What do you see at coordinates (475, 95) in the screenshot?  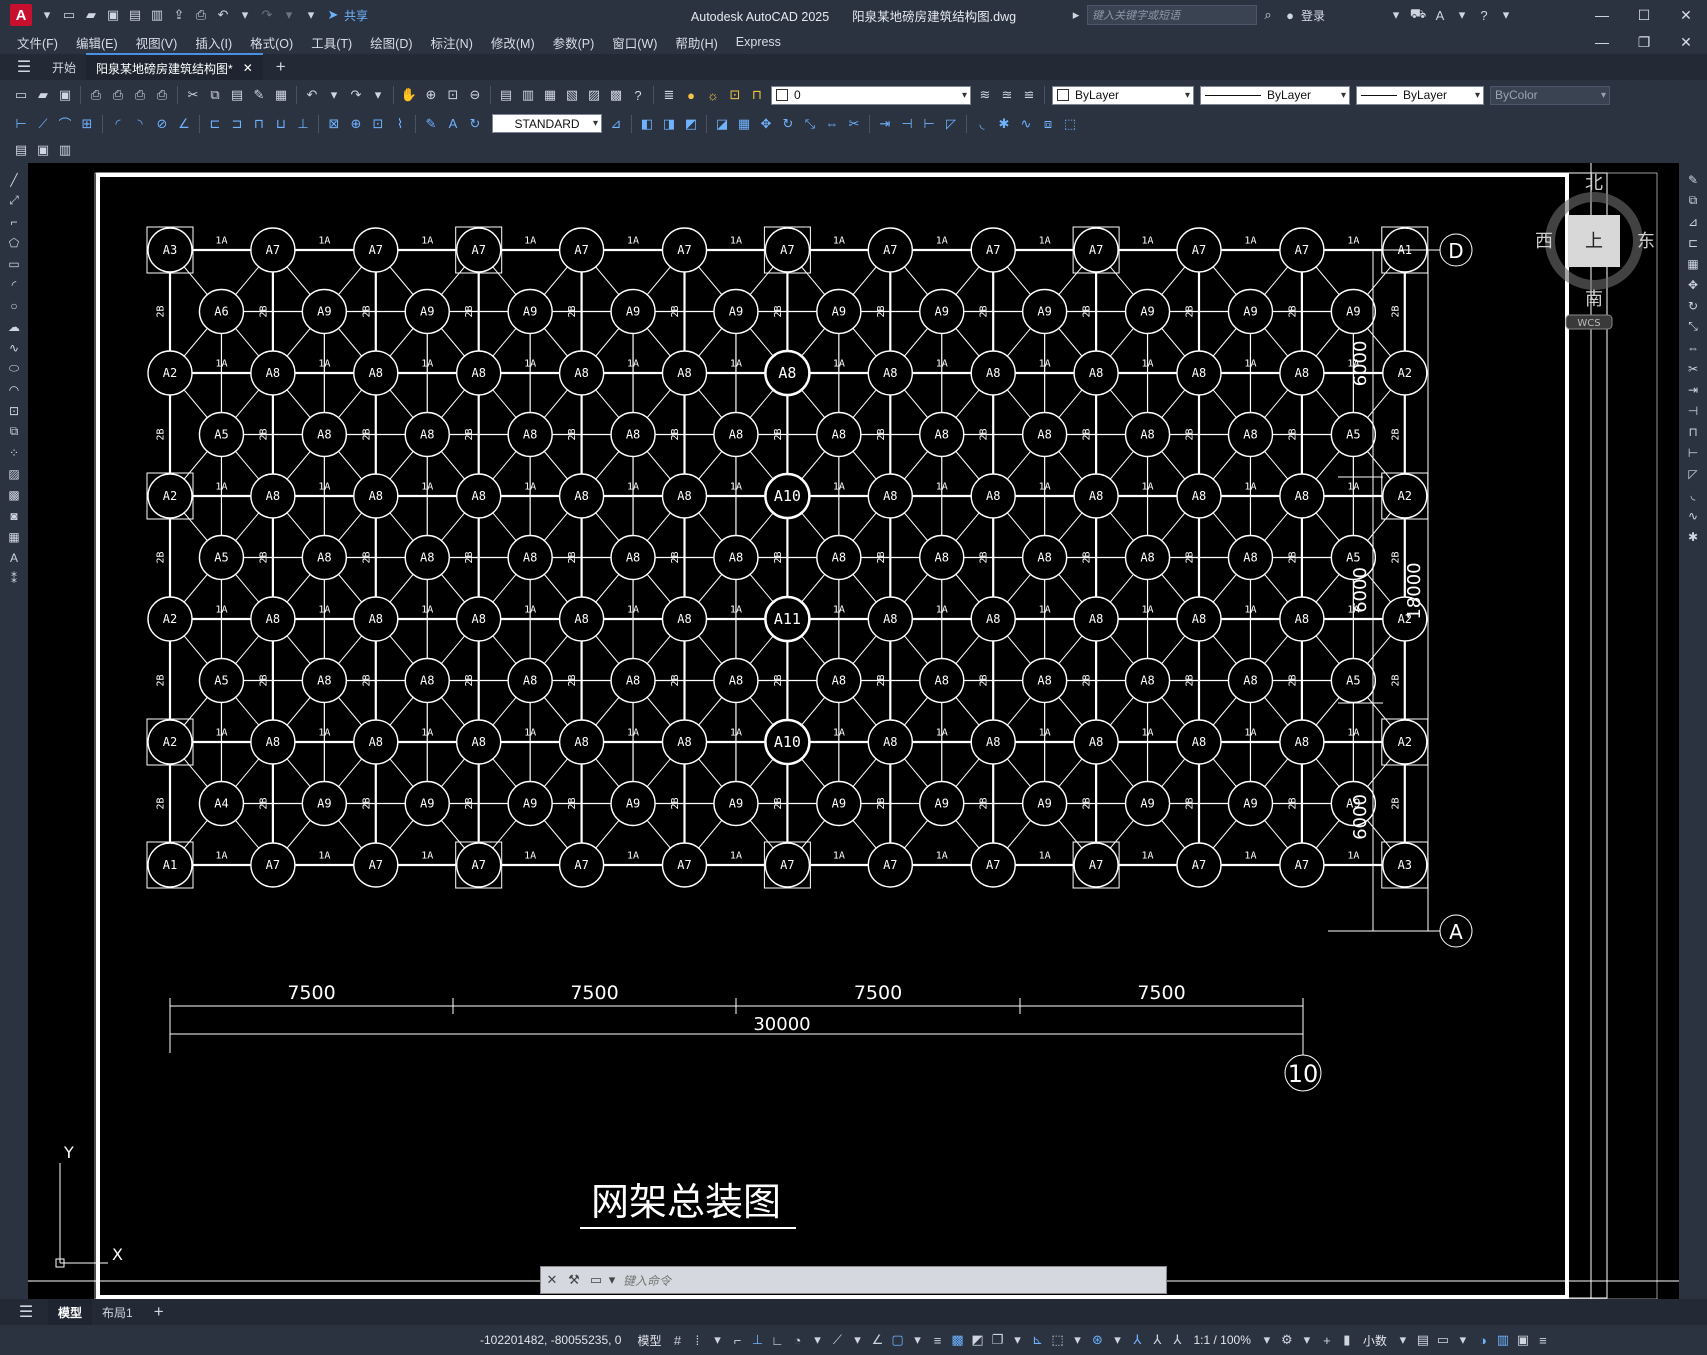 I see `zoom-previous-icon: ⊖` at bounding box center [475, 95].